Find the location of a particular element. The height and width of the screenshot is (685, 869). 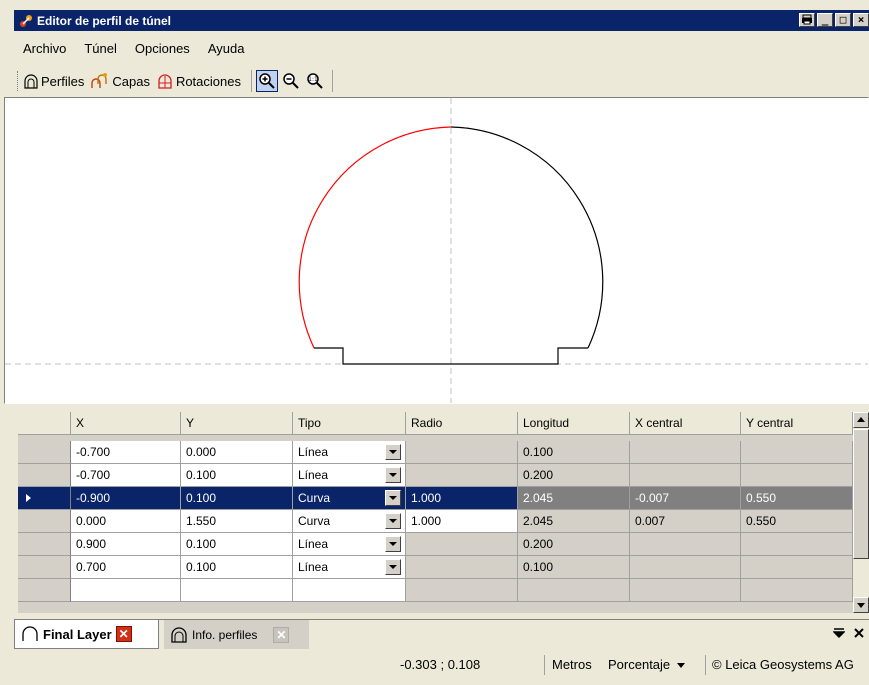

cell-y: 0.000 is located at coordinates (237, 452).